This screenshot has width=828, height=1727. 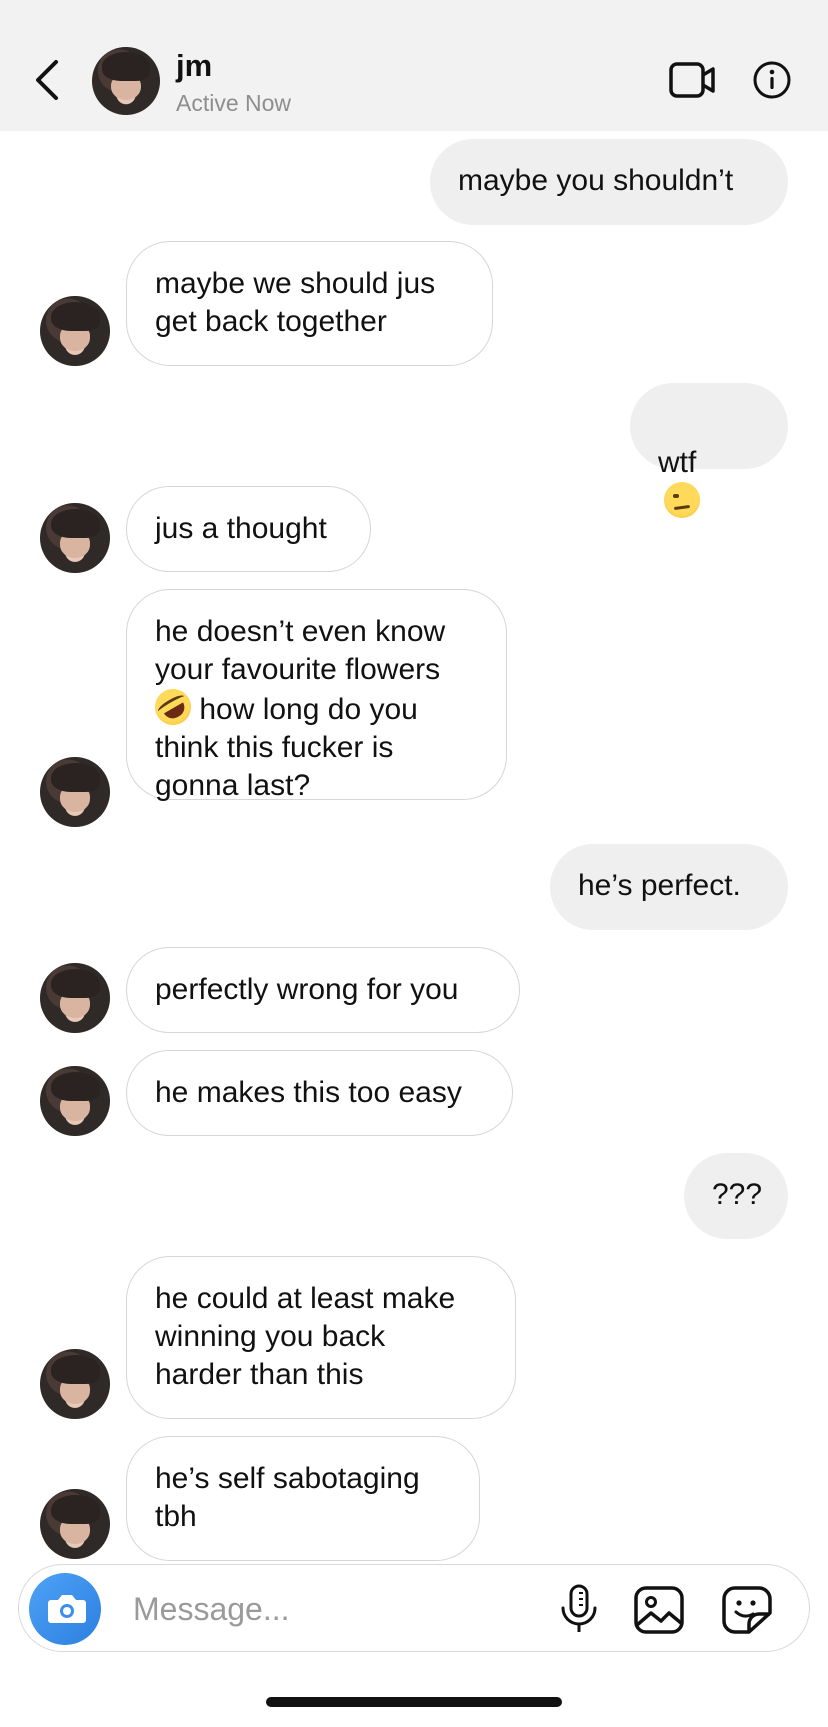 I want to click on contact-avatar, so click(x=126, y=81).